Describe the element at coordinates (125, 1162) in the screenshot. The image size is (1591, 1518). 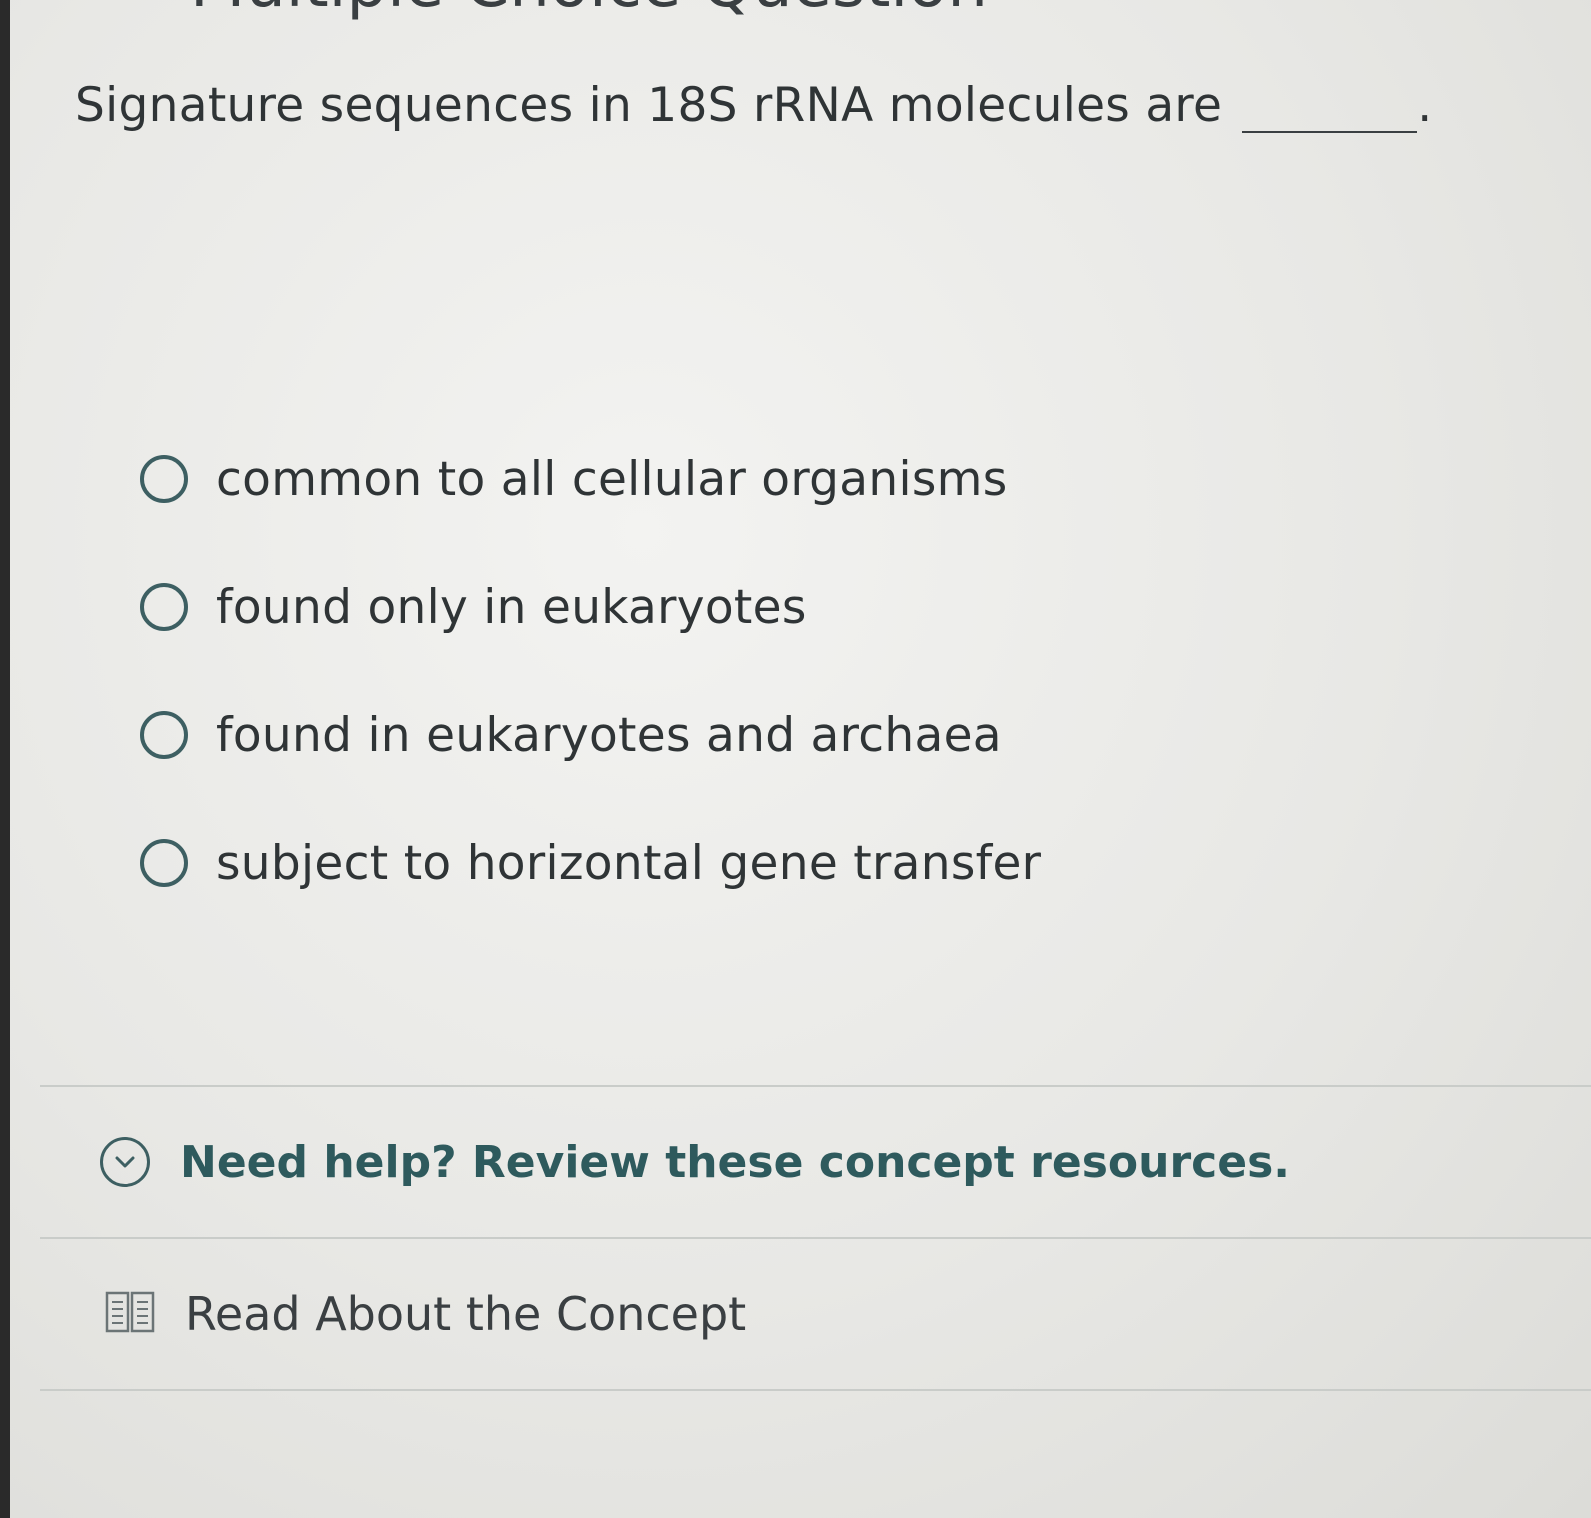
I see `chevron-down-icon` at that location.